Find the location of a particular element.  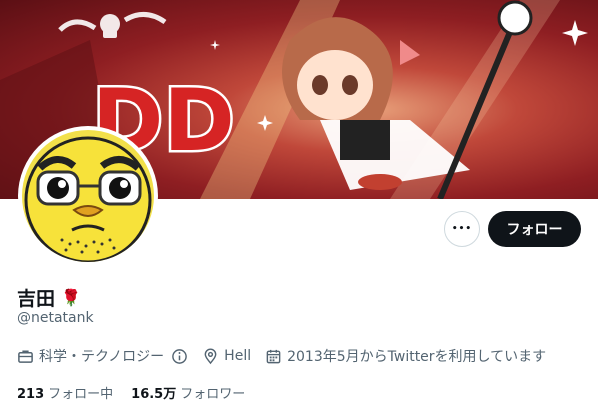

follow-button-label: フォロー is located at coordinates (534, 230).